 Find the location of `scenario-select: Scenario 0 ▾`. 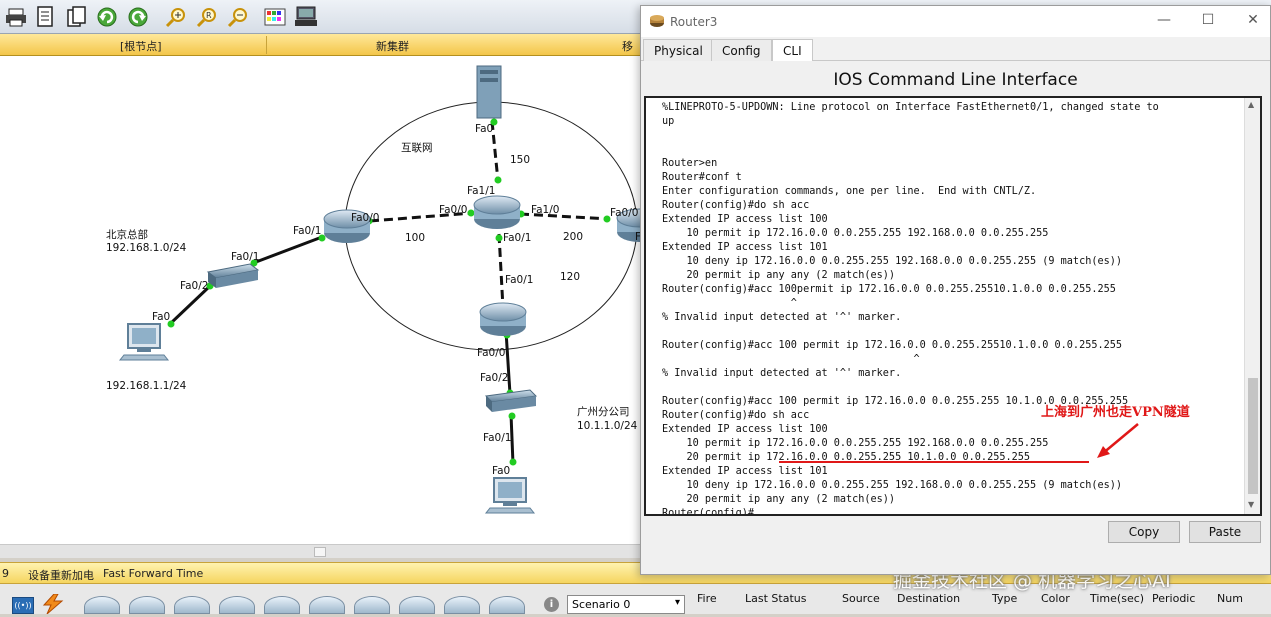

scenario-select: Scenario 0 ▾ is located at coordinates (626, 604).